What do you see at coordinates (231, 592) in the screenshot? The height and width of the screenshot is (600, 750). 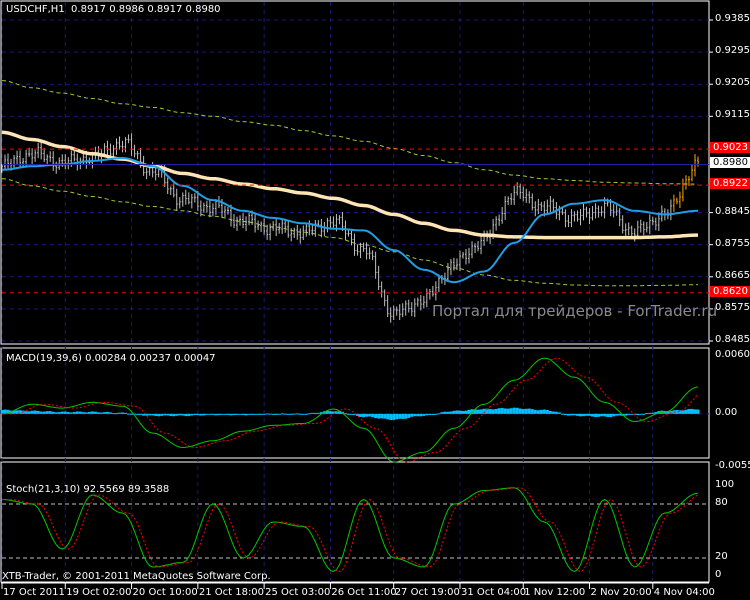 I see `x-tick-label: 21 Oct 18:00` at bounding box center [231, 592].